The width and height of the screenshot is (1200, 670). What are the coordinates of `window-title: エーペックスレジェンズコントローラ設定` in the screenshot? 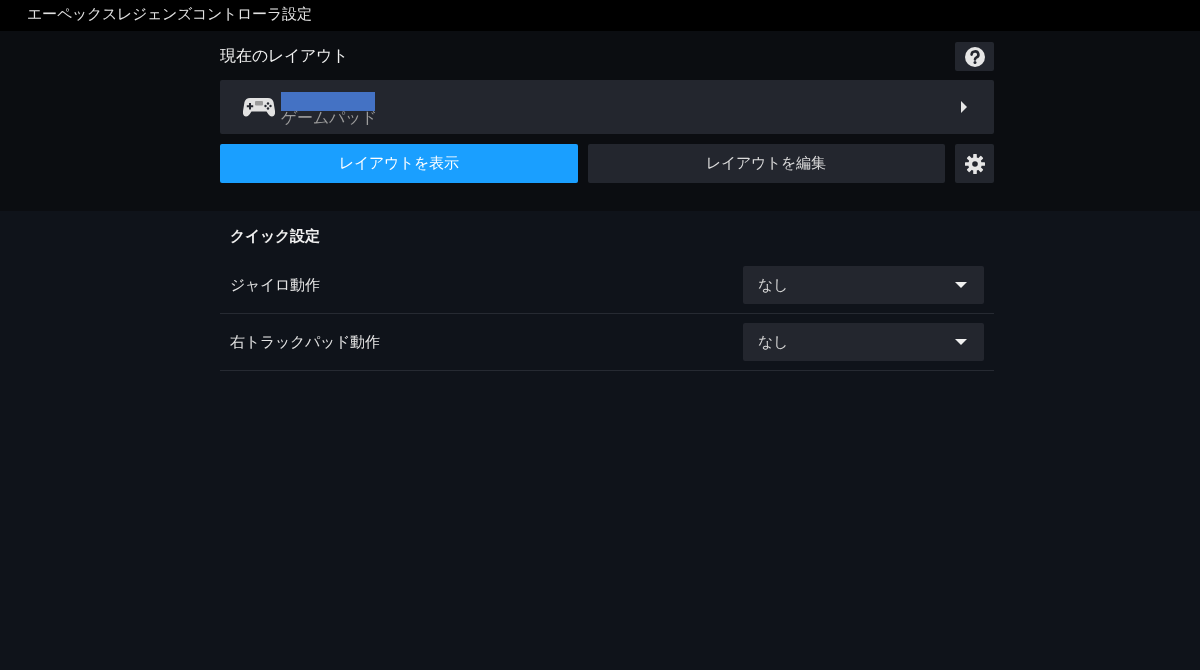 It's located at (169, 14).